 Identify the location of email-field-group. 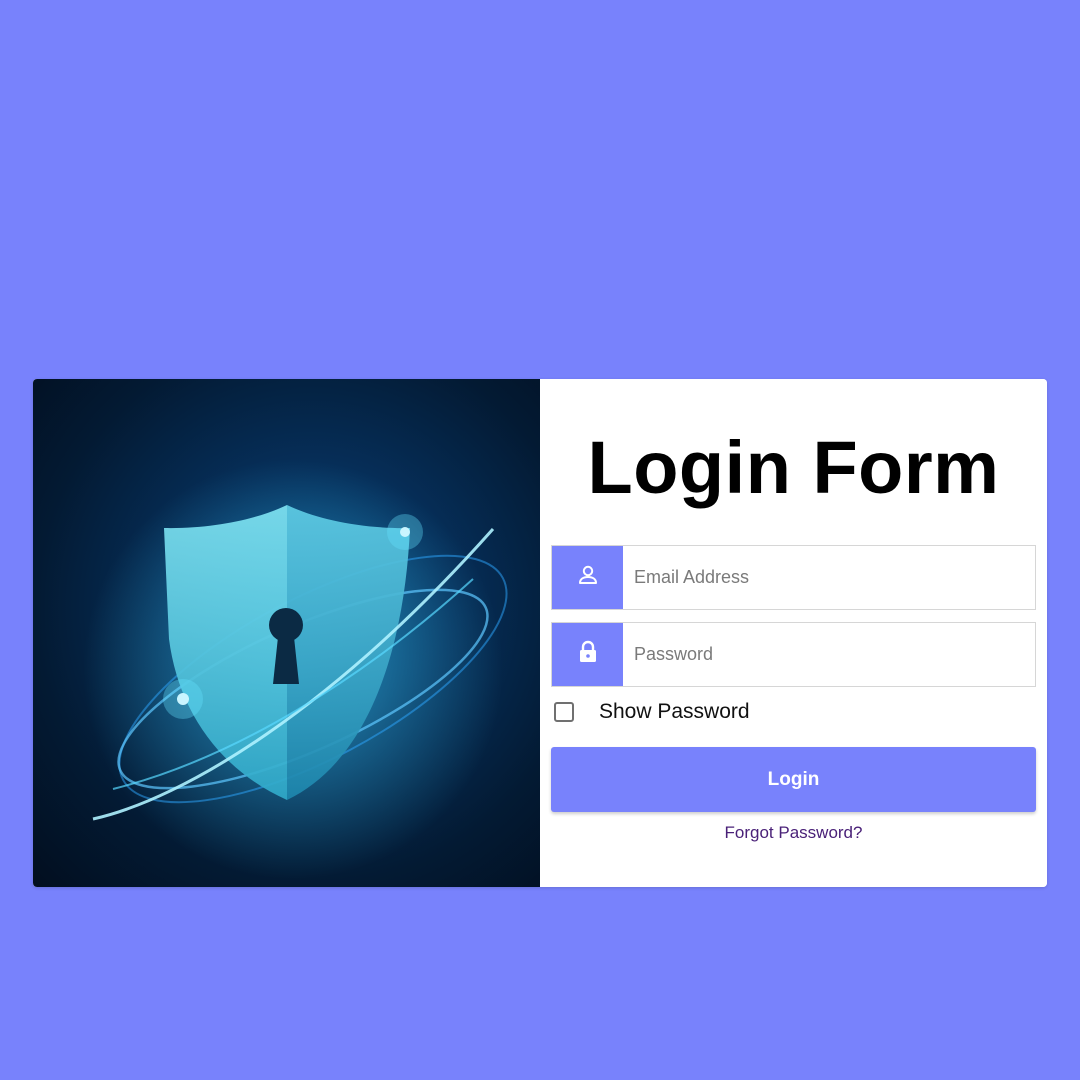
(793, 577).